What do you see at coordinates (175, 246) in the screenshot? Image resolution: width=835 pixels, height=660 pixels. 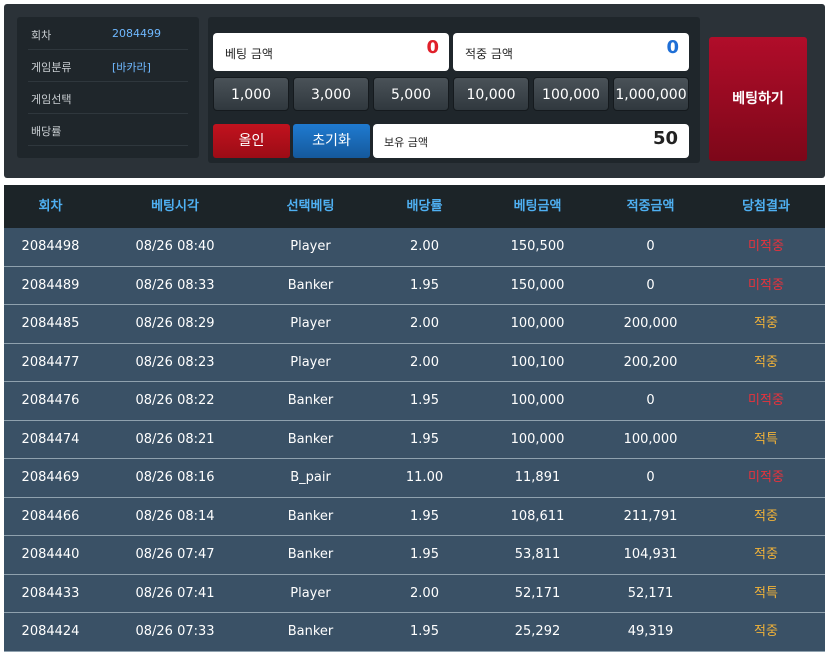 I see `cell-time: 08/26 08:40` at bounding box center [175, 246].